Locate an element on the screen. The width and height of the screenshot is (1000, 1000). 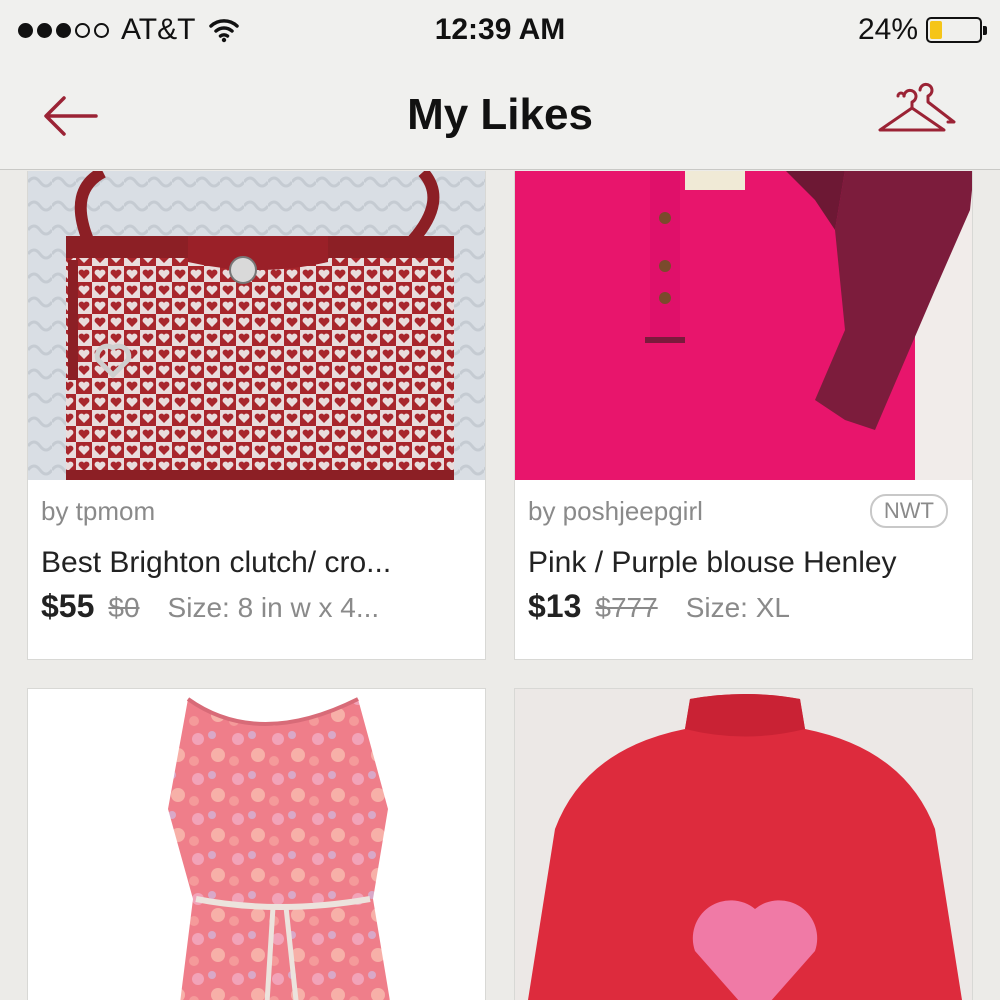
hangers-icon is located at coordinates (916, 112).